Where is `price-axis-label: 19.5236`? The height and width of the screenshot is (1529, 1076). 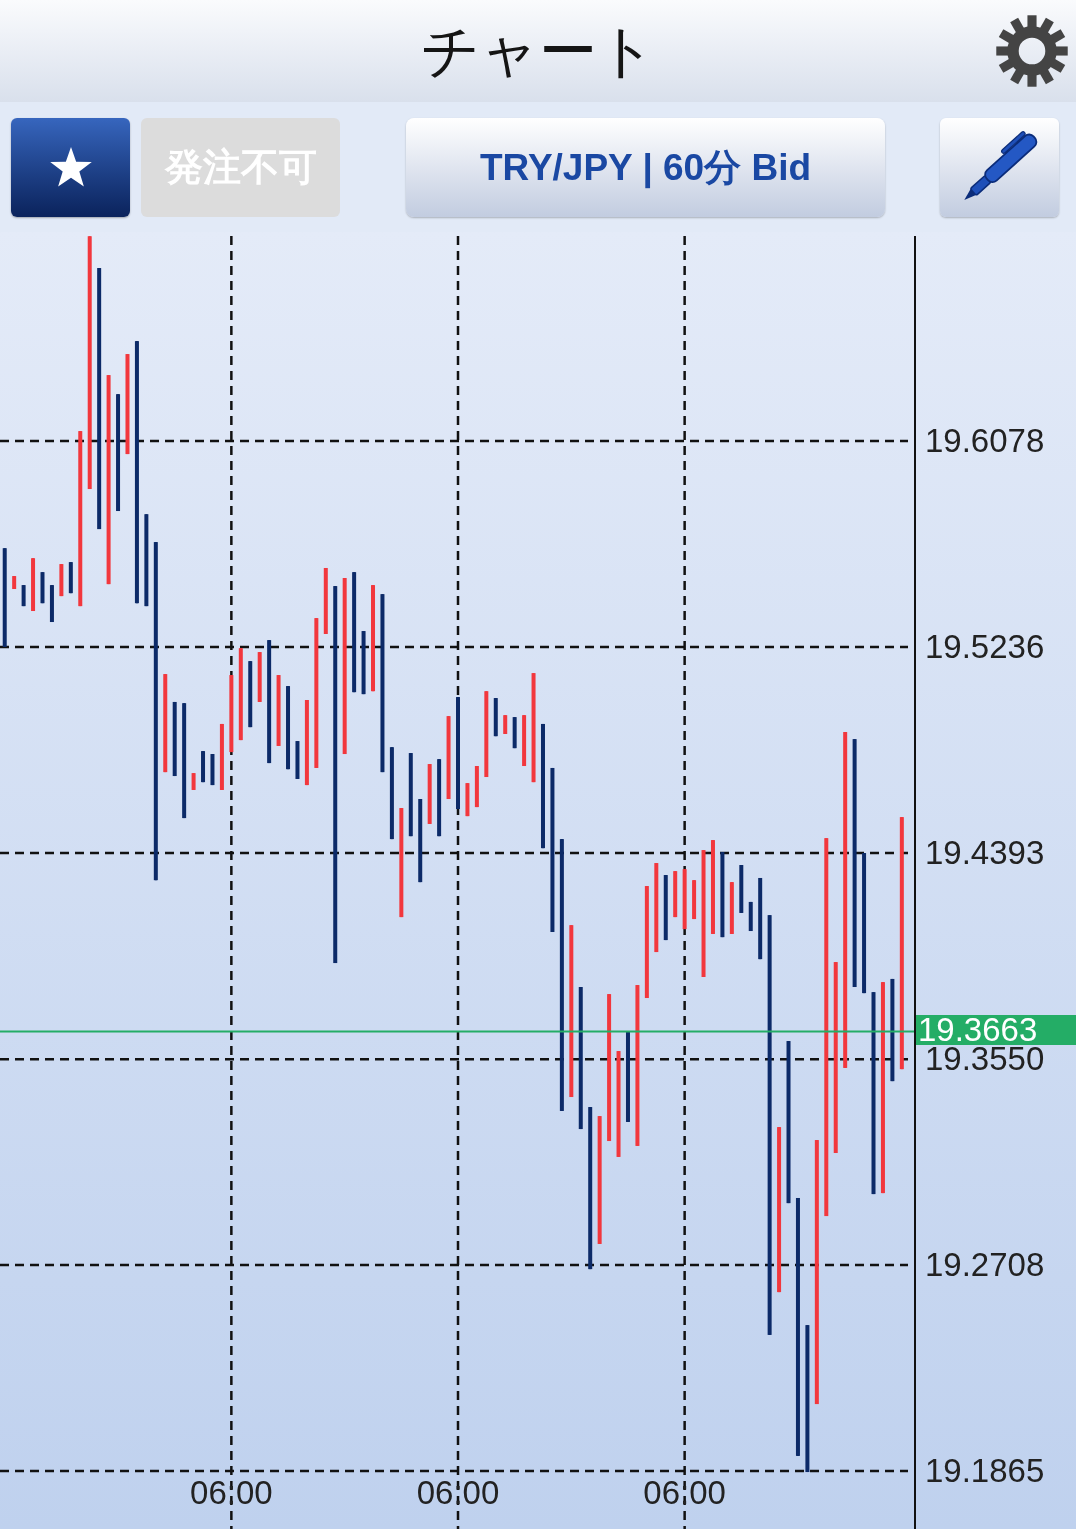 price-axis-label: 19.5236 is located at coordinates (985, 646).